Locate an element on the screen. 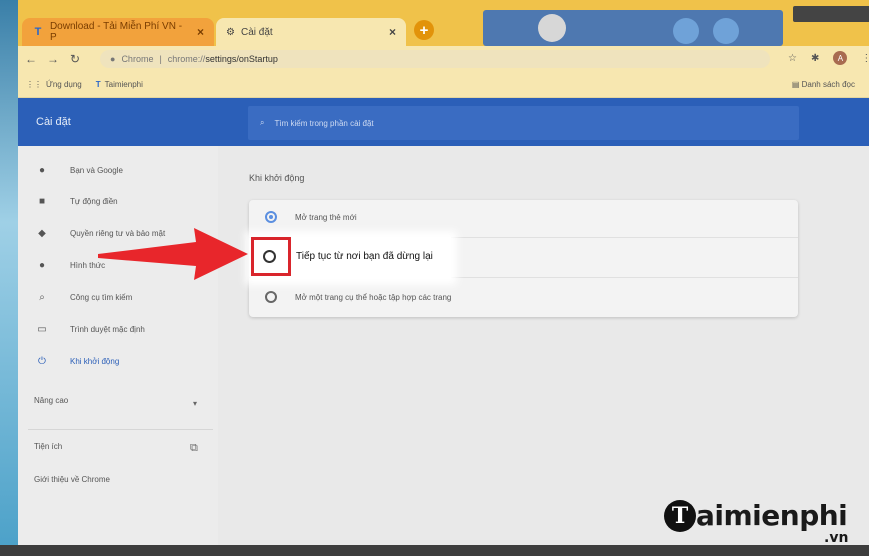  desktop-edge is located at coordinates (9, 278).